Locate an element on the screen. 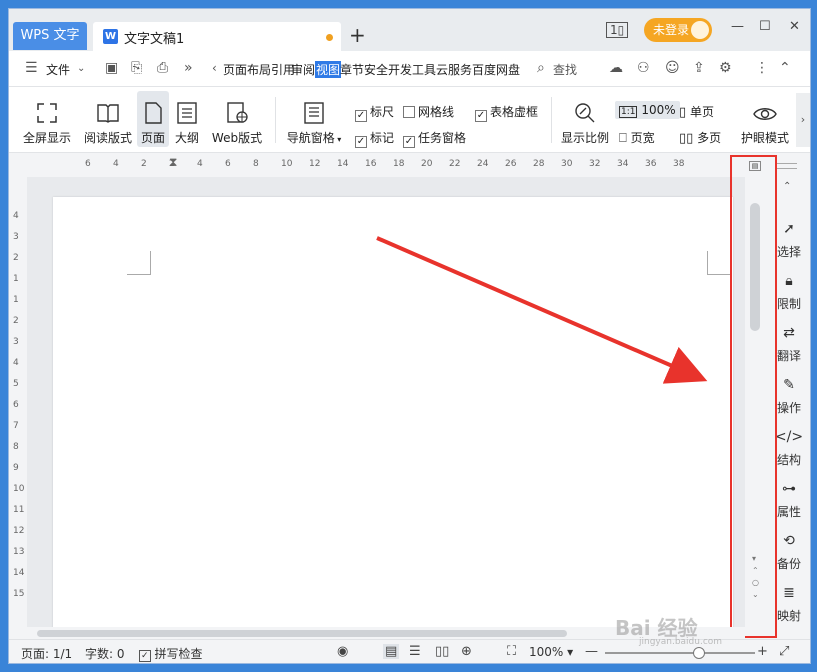 Image resolution: width=817 pixels, height=672 pixels. menu-tab-view: 视图 is located at coordinates (328, 69).